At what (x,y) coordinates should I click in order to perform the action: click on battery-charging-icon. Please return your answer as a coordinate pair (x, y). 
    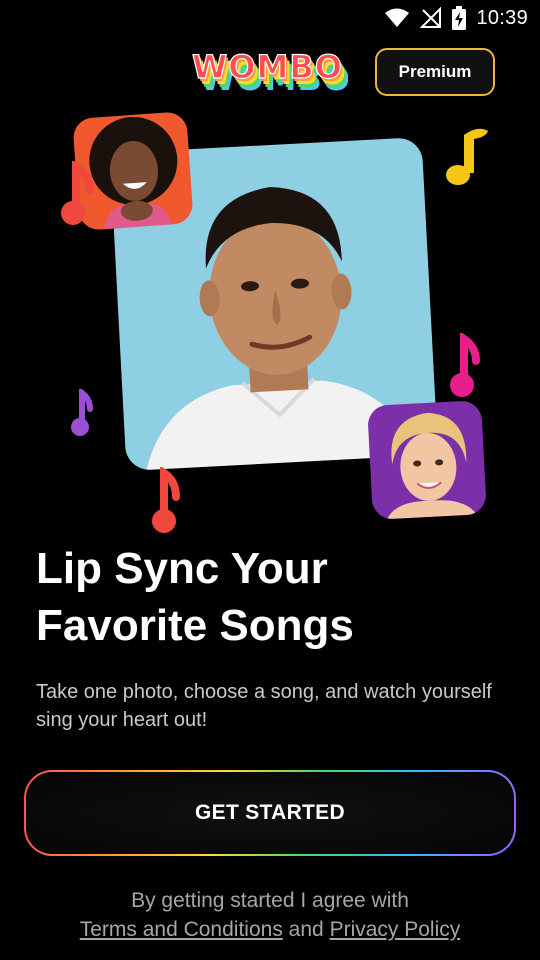
    Looking at the image, I should click on (459, 18).